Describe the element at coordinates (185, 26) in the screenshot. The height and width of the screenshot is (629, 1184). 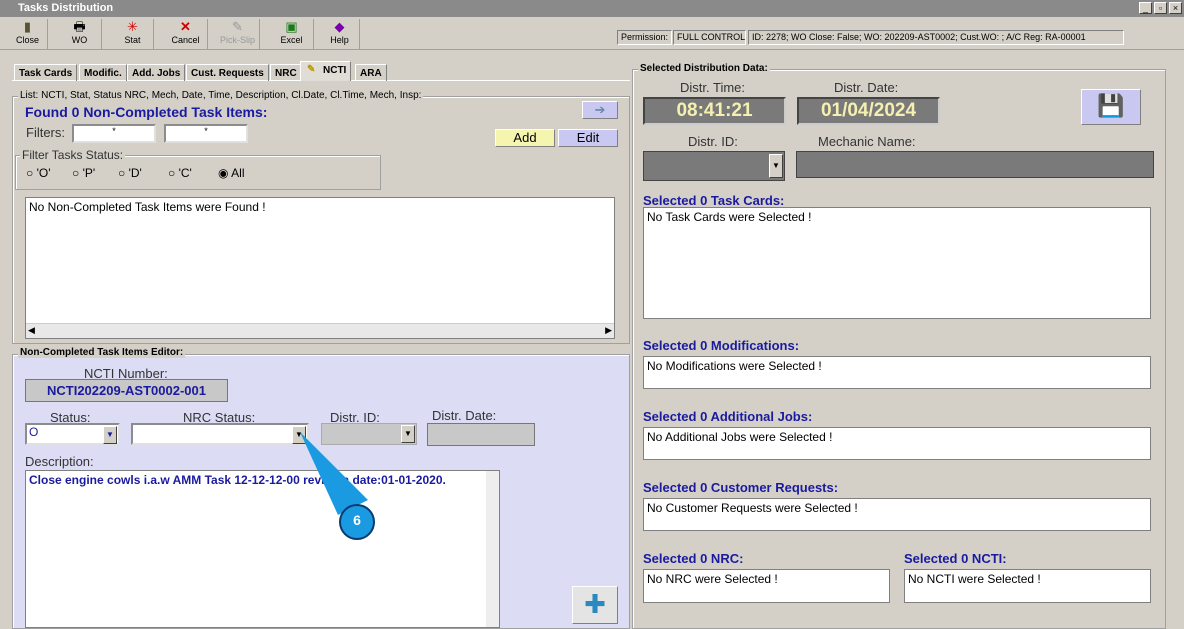
I see `cancel-icon: ✕` at that location.